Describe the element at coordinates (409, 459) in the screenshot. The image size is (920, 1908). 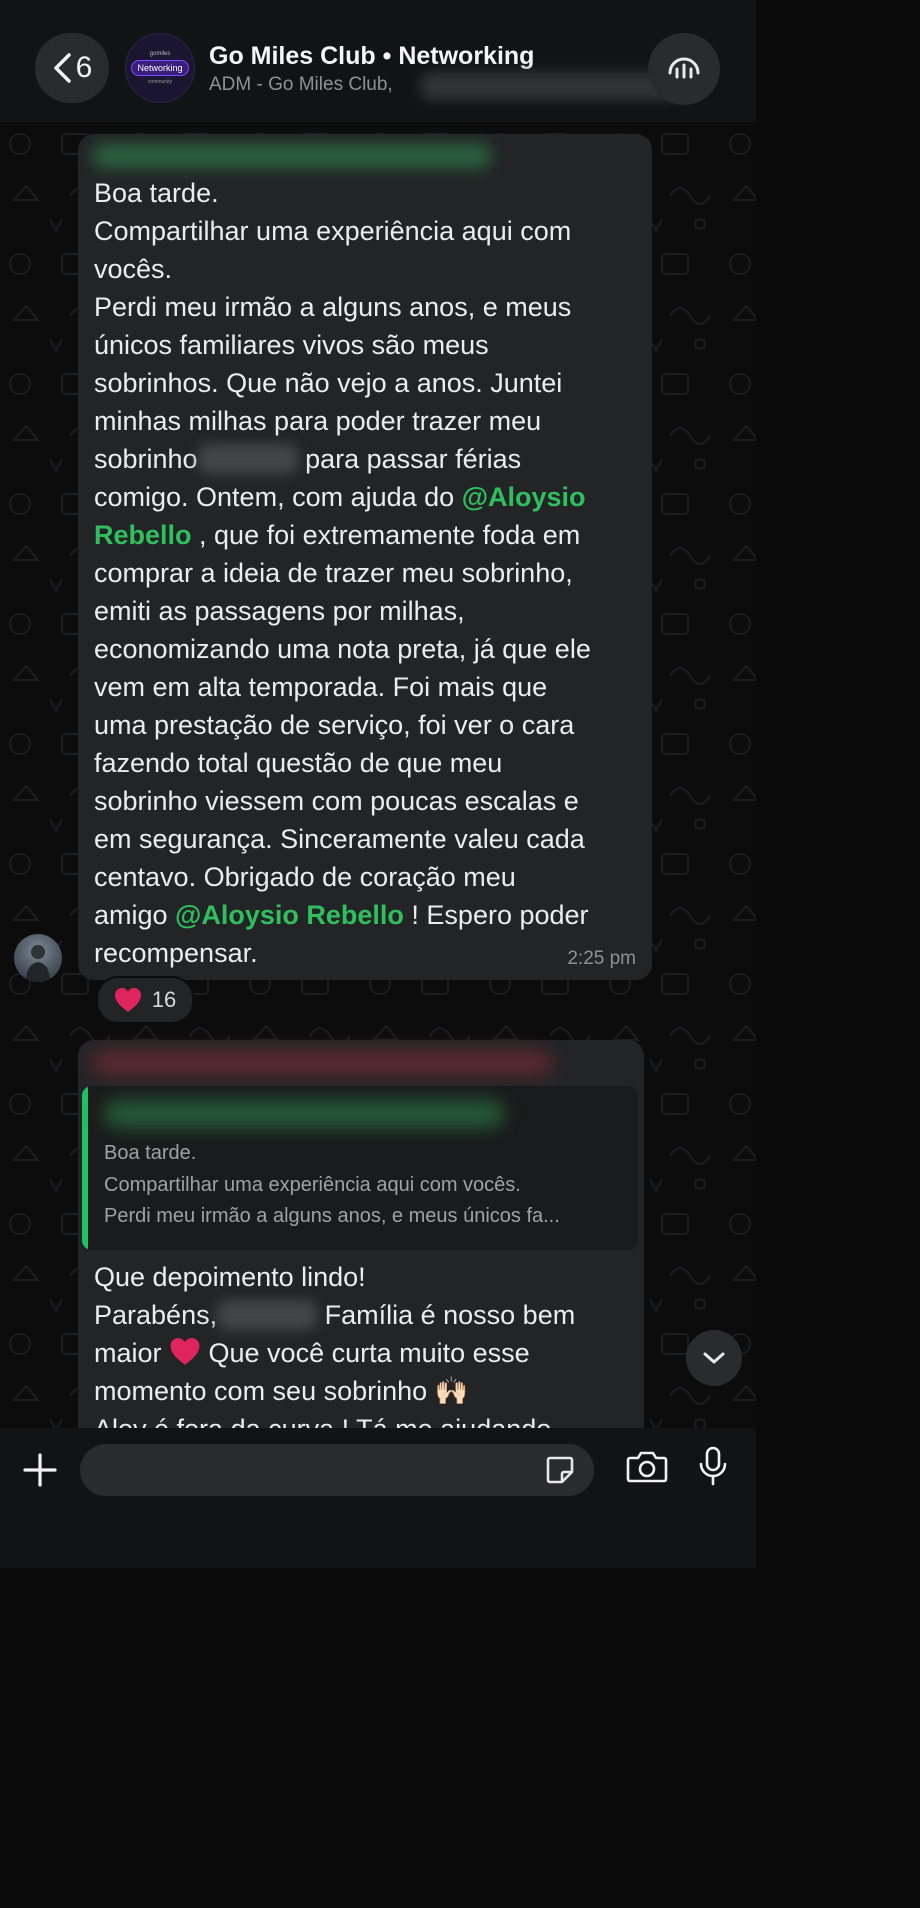
I see `text-fragment: para passar férias` at that location.